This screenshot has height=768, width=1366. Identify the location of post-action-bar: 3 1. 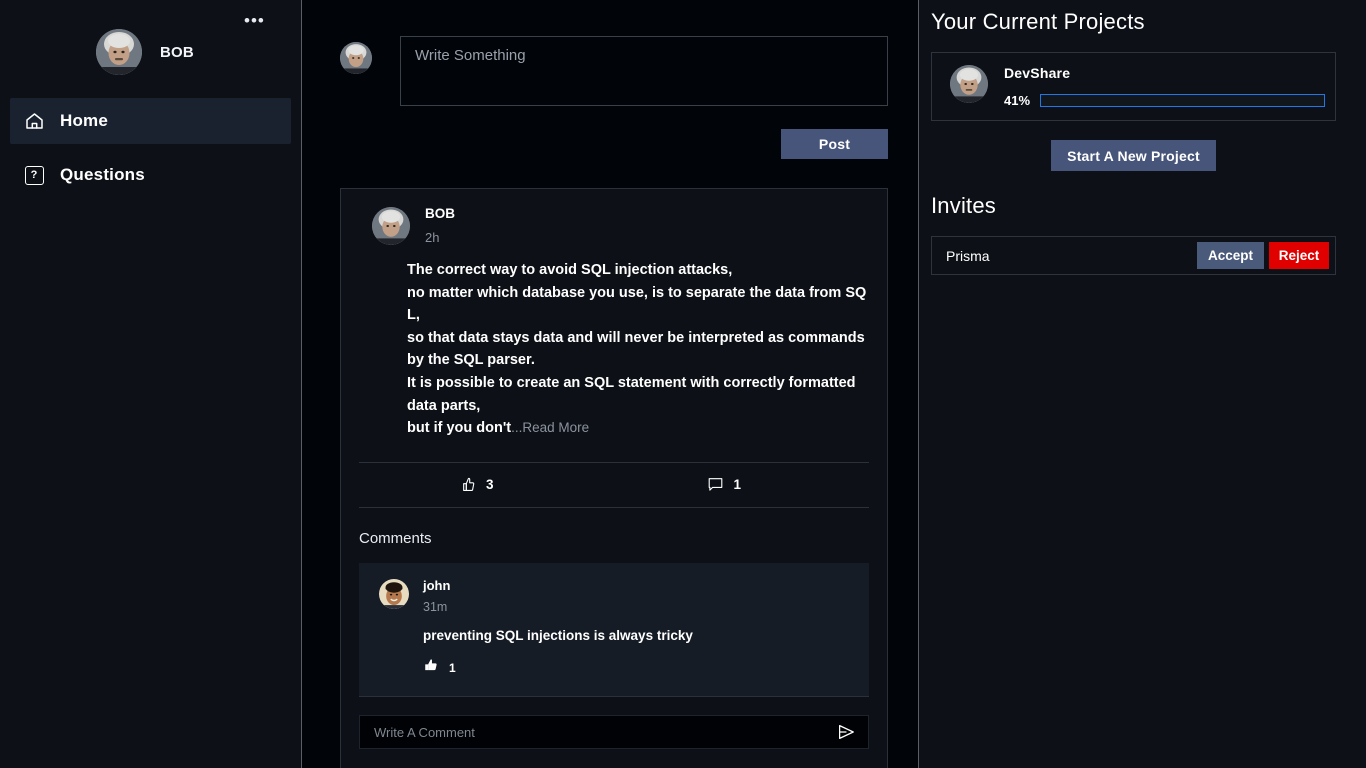
(614, 484).